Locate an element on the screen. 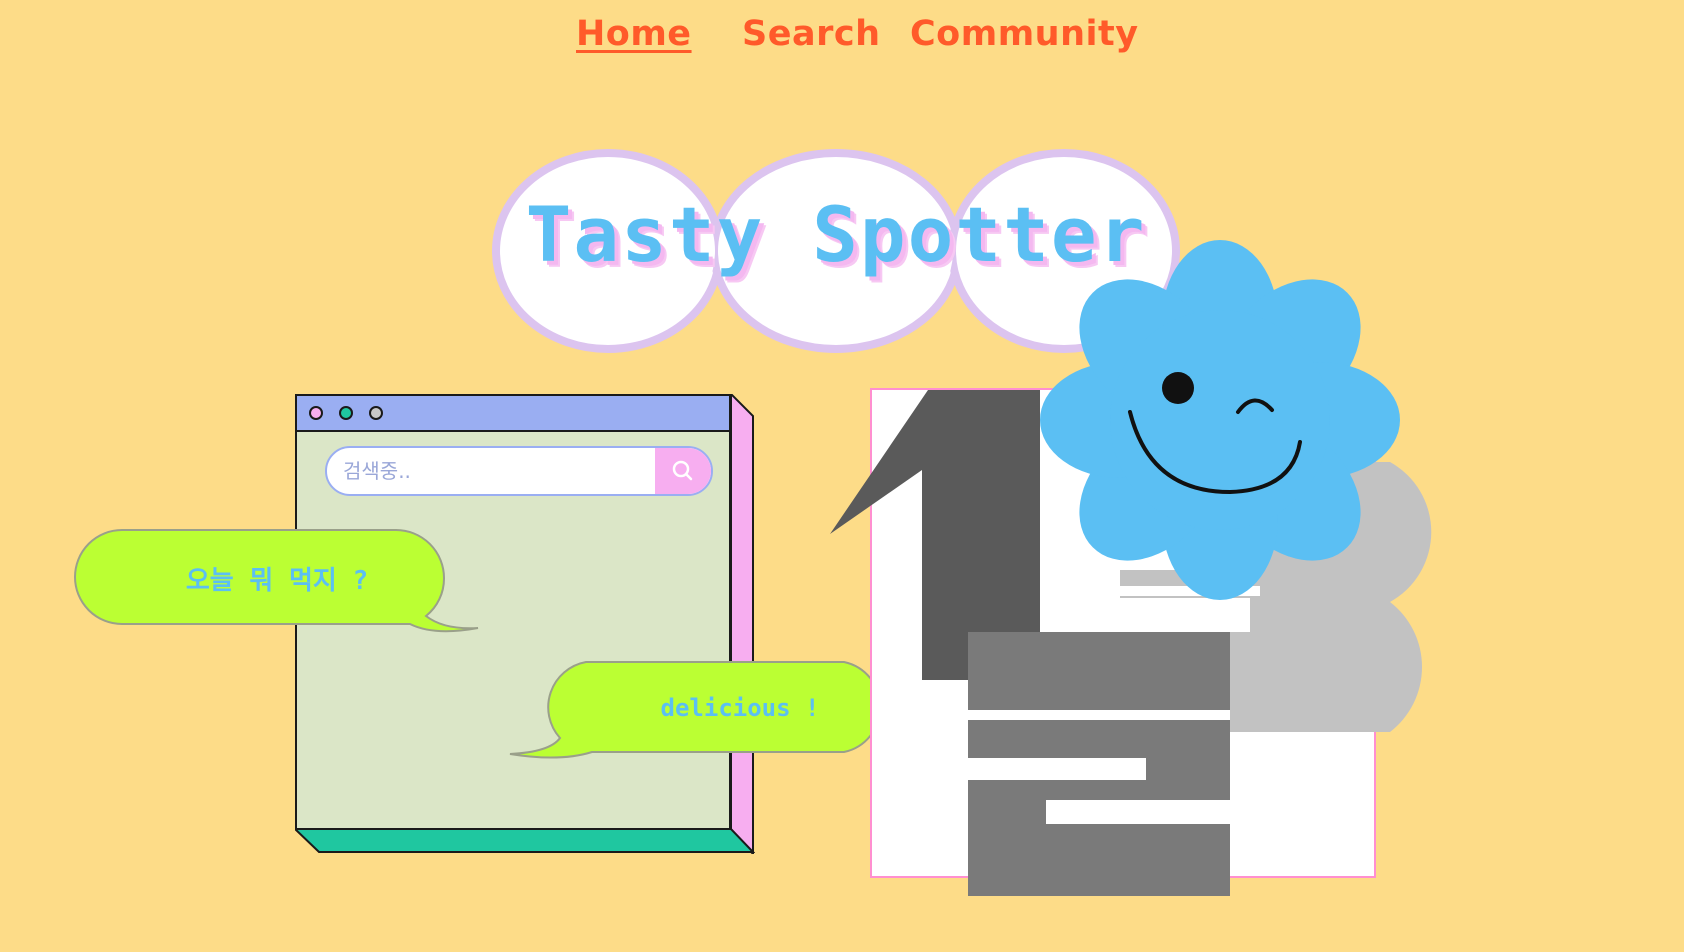 This screenshot has width=1684, height=952. browser-side-panel is located at coordinates (742, 624).